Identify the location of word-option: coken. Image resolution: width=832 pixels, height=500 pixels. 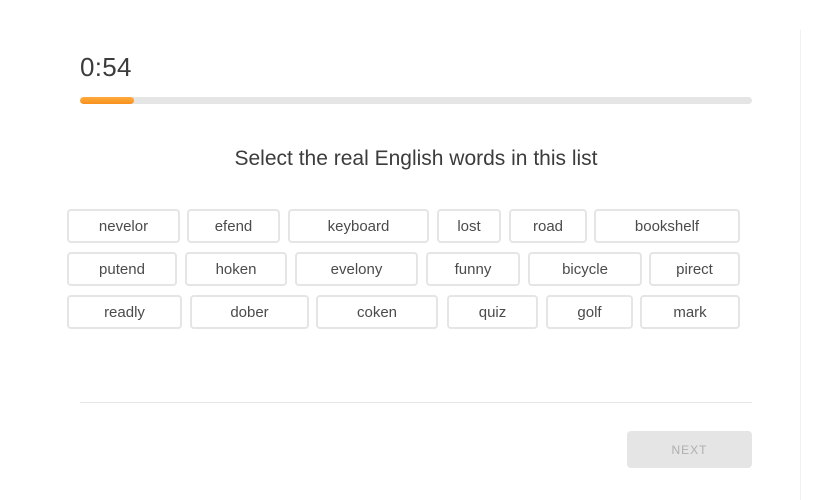
(377, 312).